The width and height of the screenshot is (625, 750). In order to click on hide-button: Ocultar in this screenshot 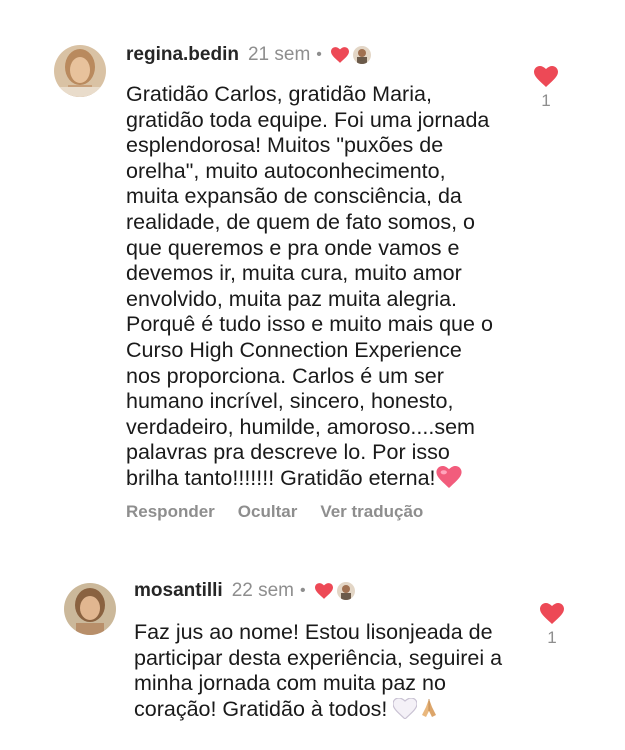, I will do `click(268, 512)`.